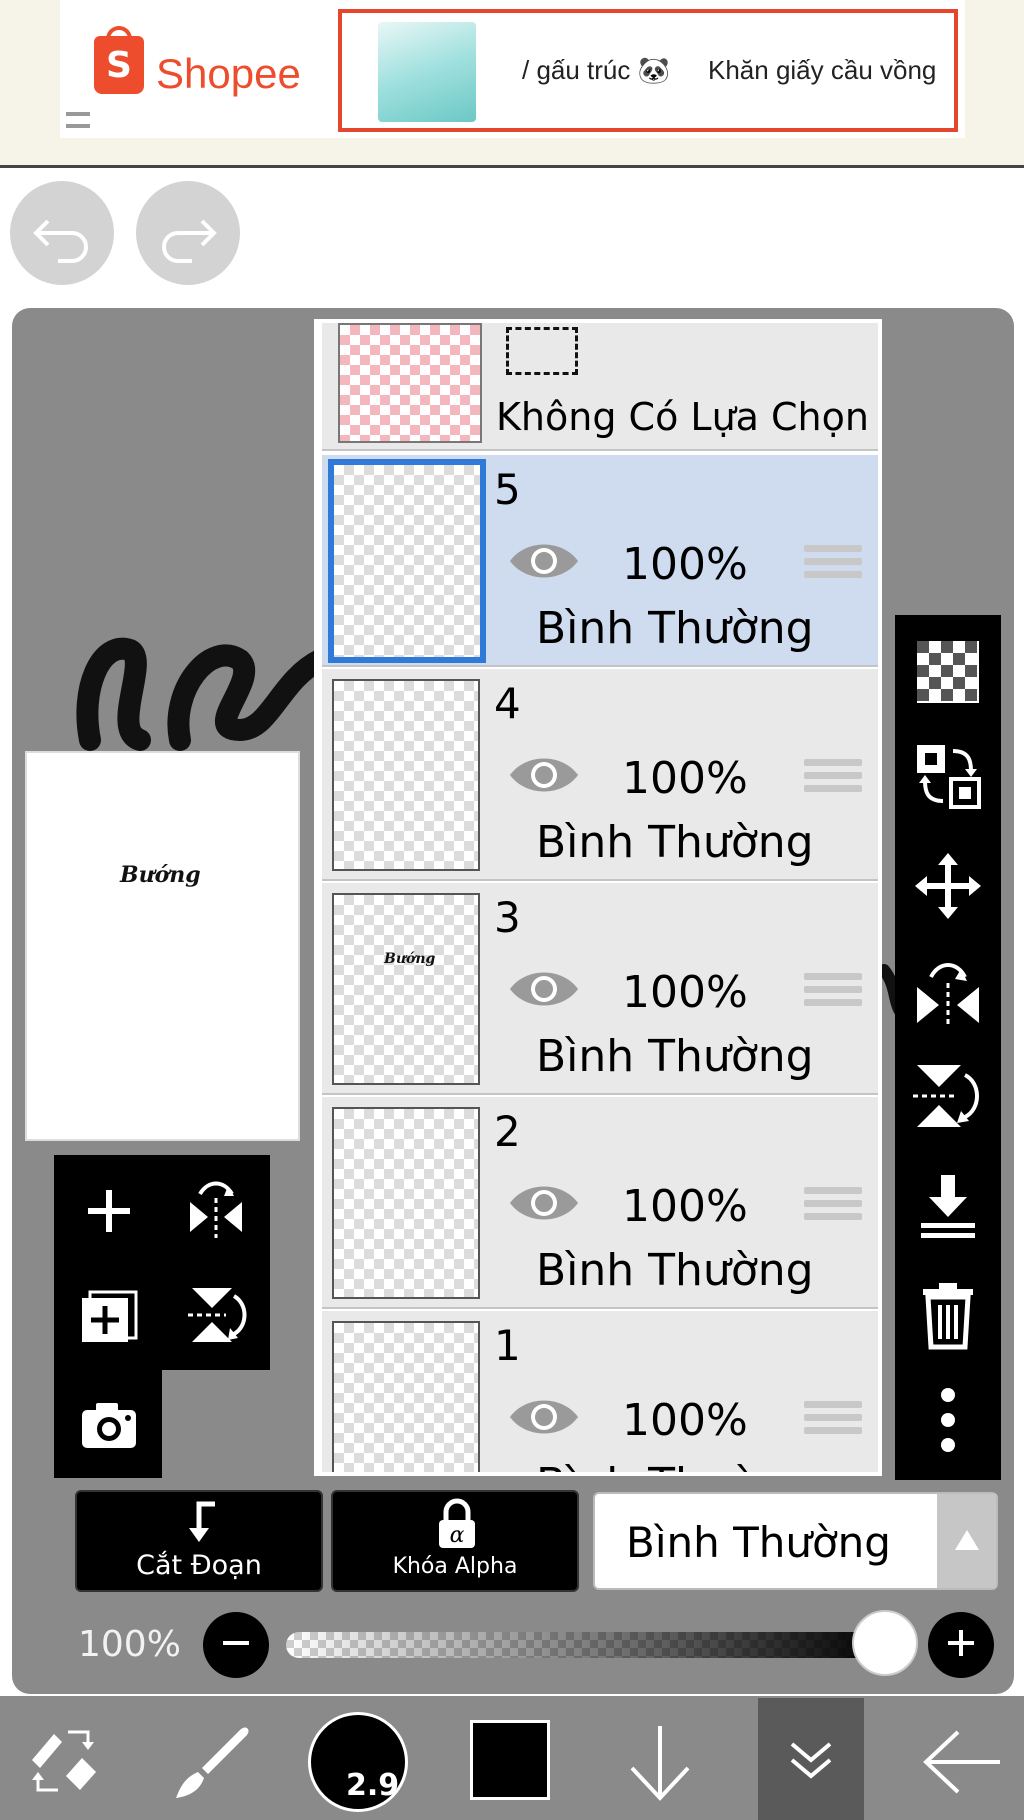  Describe the element at coordinates (962, 1762) in the screenshot. I see `back-arrow-icon` at that location.